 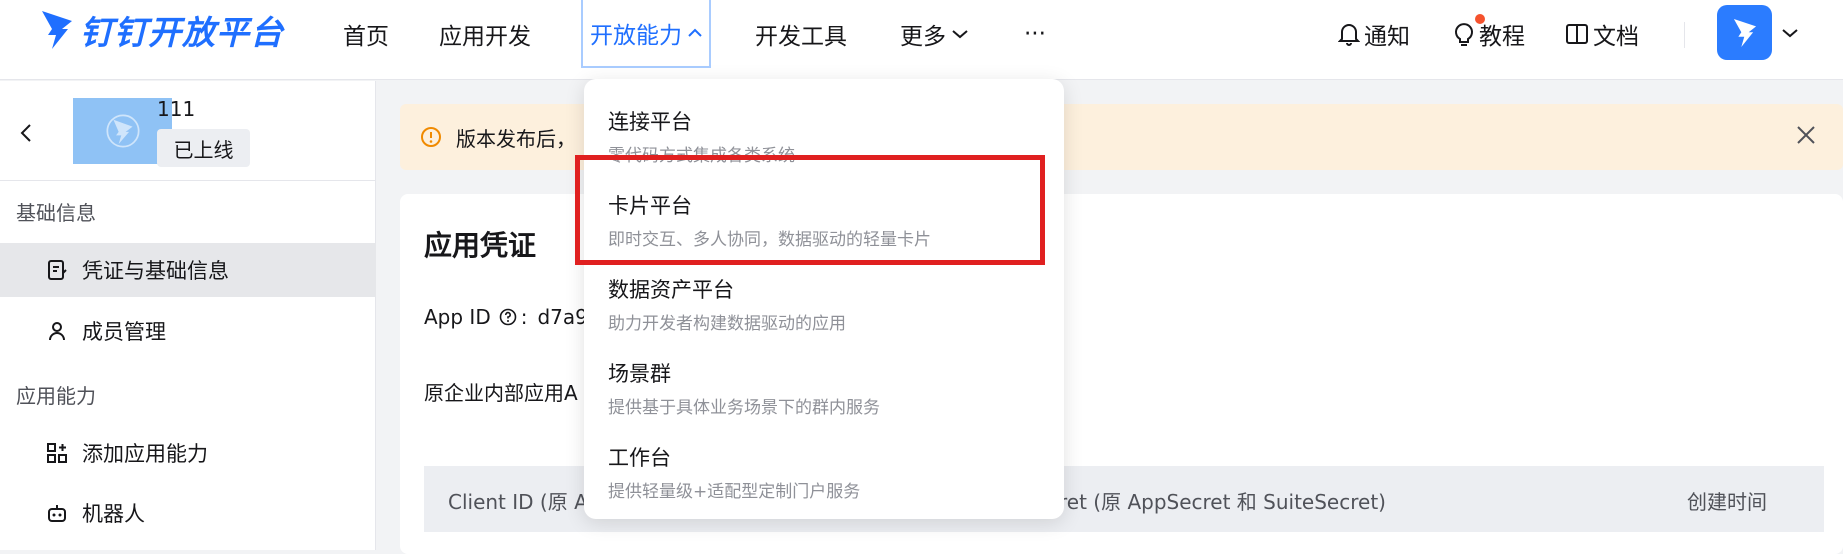 I want to click on app-name: 111, so click(x=176, y=109).